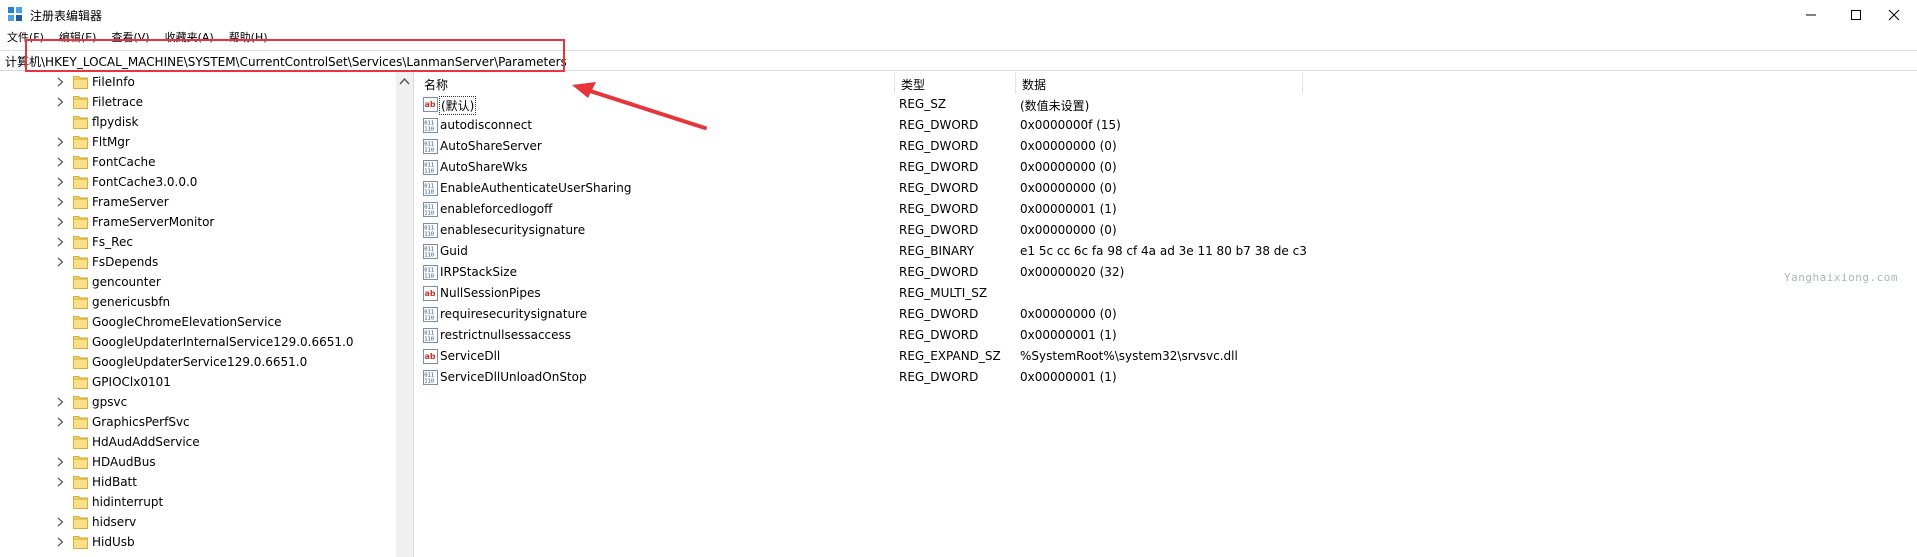 The width and height of the screenshot is (1917, 557). I want to click on tree-item-label: FontCache, so click(124, 162).